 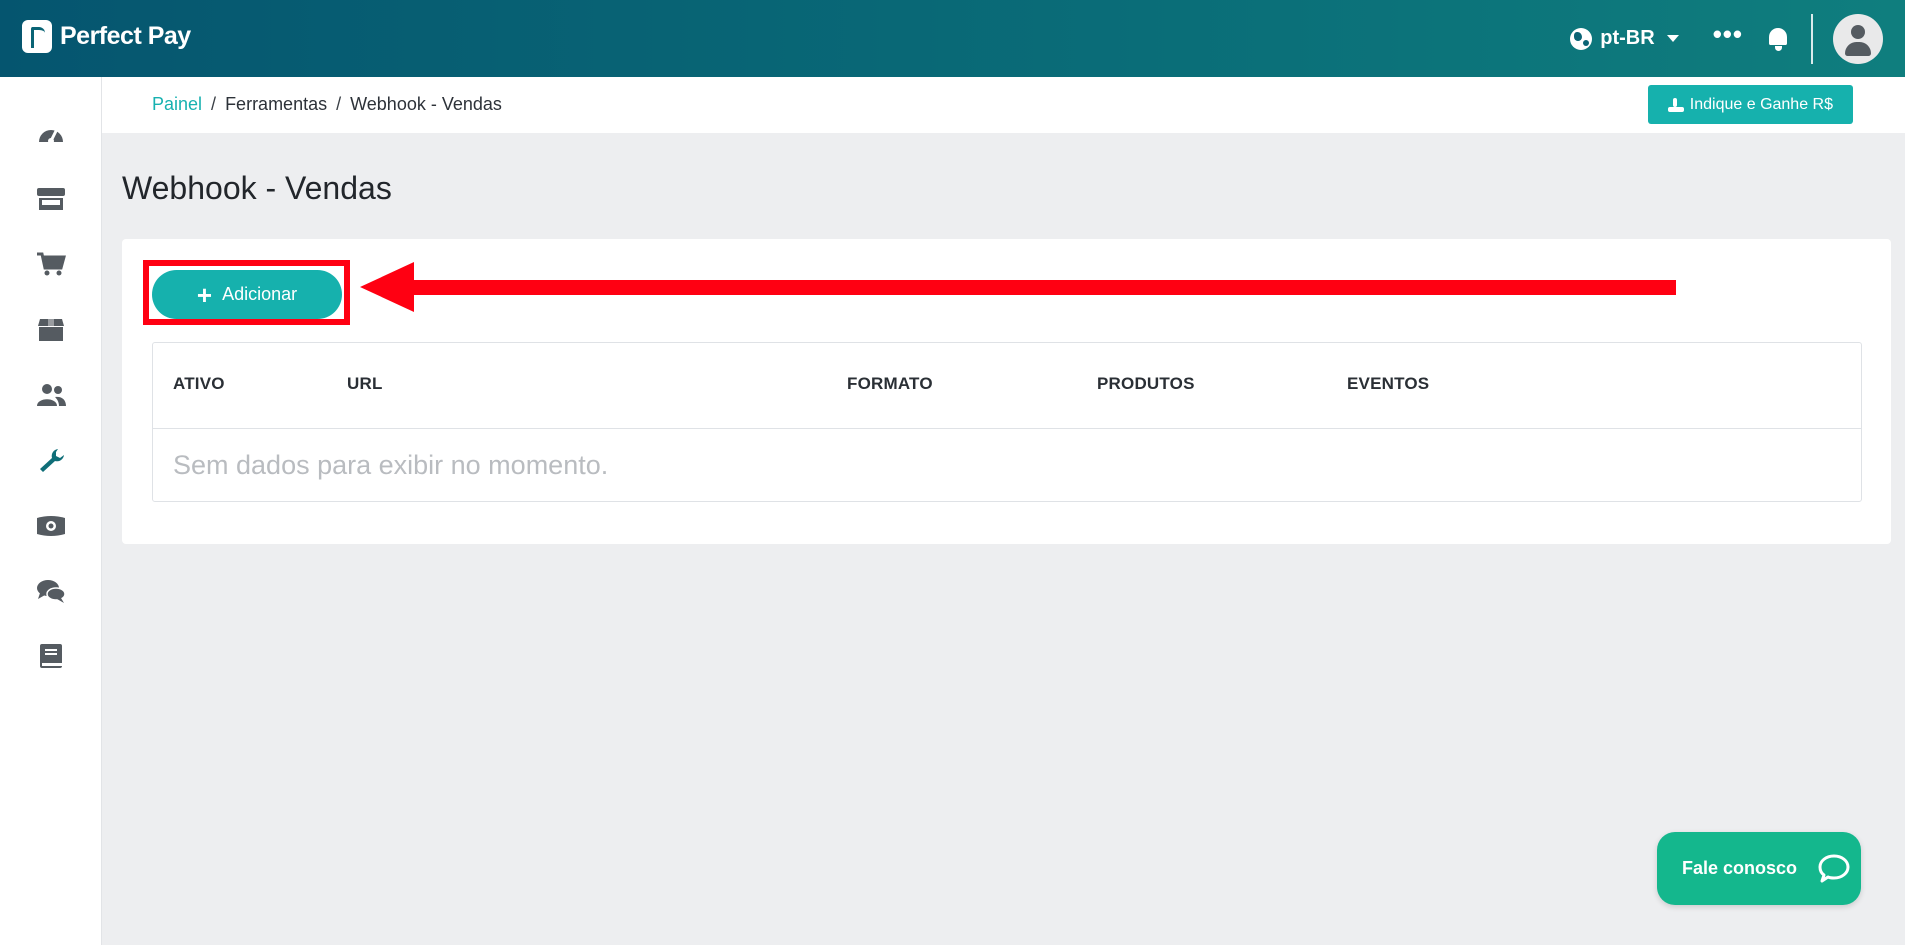 I want to click on breadcrumb: Painel / Ferramentas / Webhook - Vendas, so click(x=327, y=104).